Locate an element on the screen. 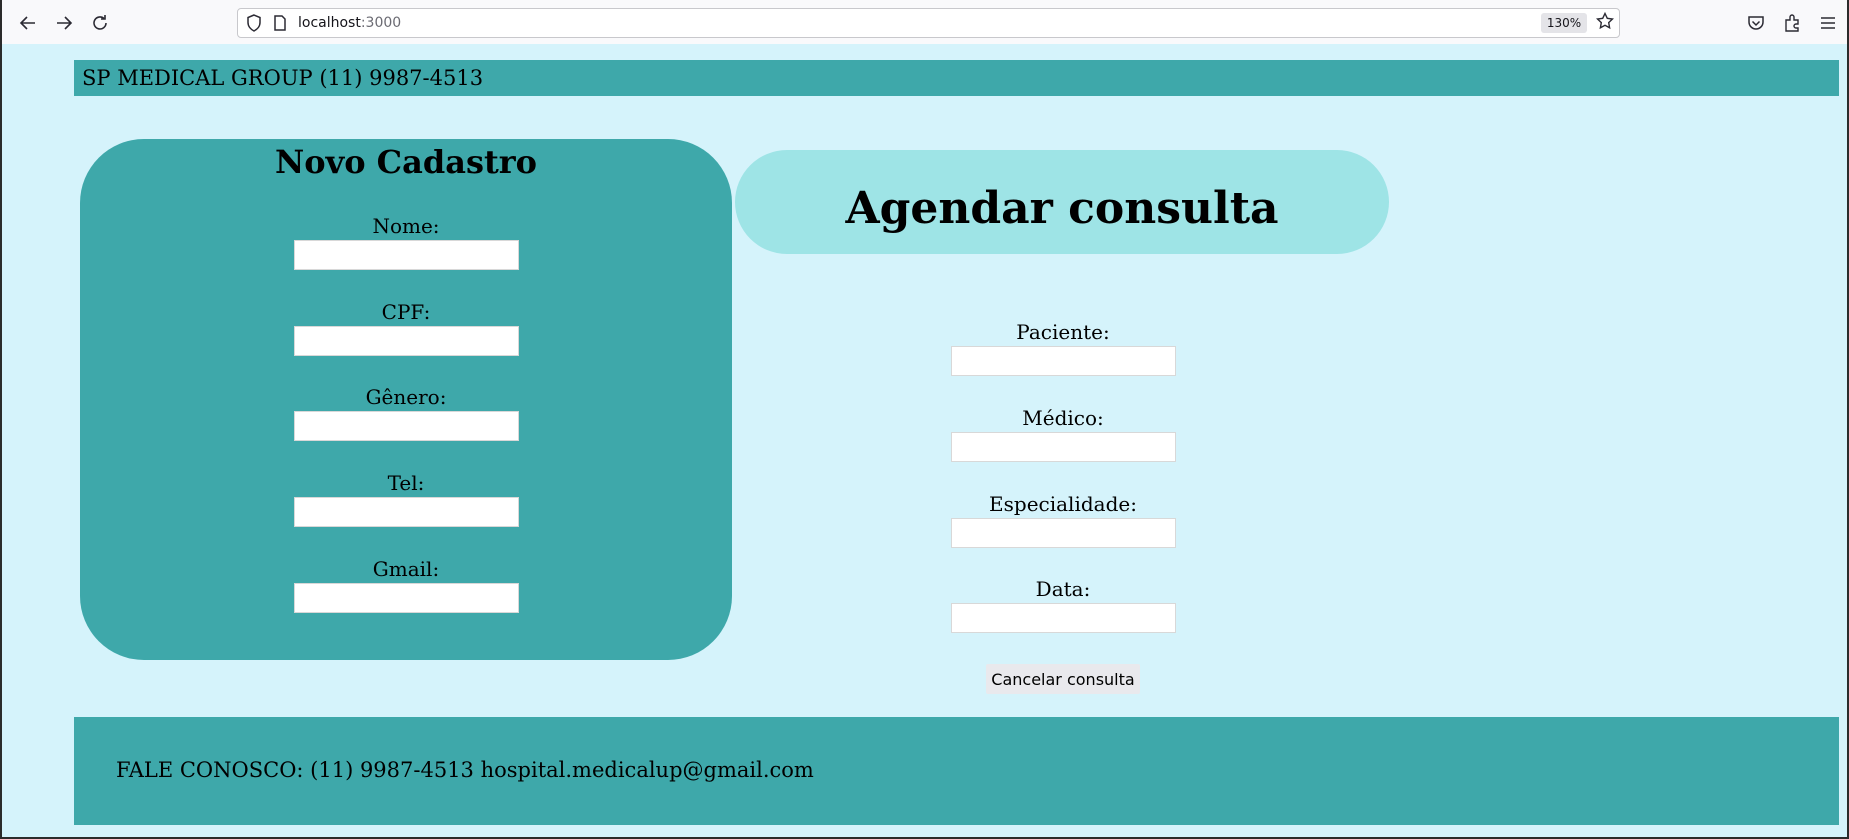 The width and height of the screenshot is (1849, 839). field-medico: Médico: is located at coordinates (1063, 434).